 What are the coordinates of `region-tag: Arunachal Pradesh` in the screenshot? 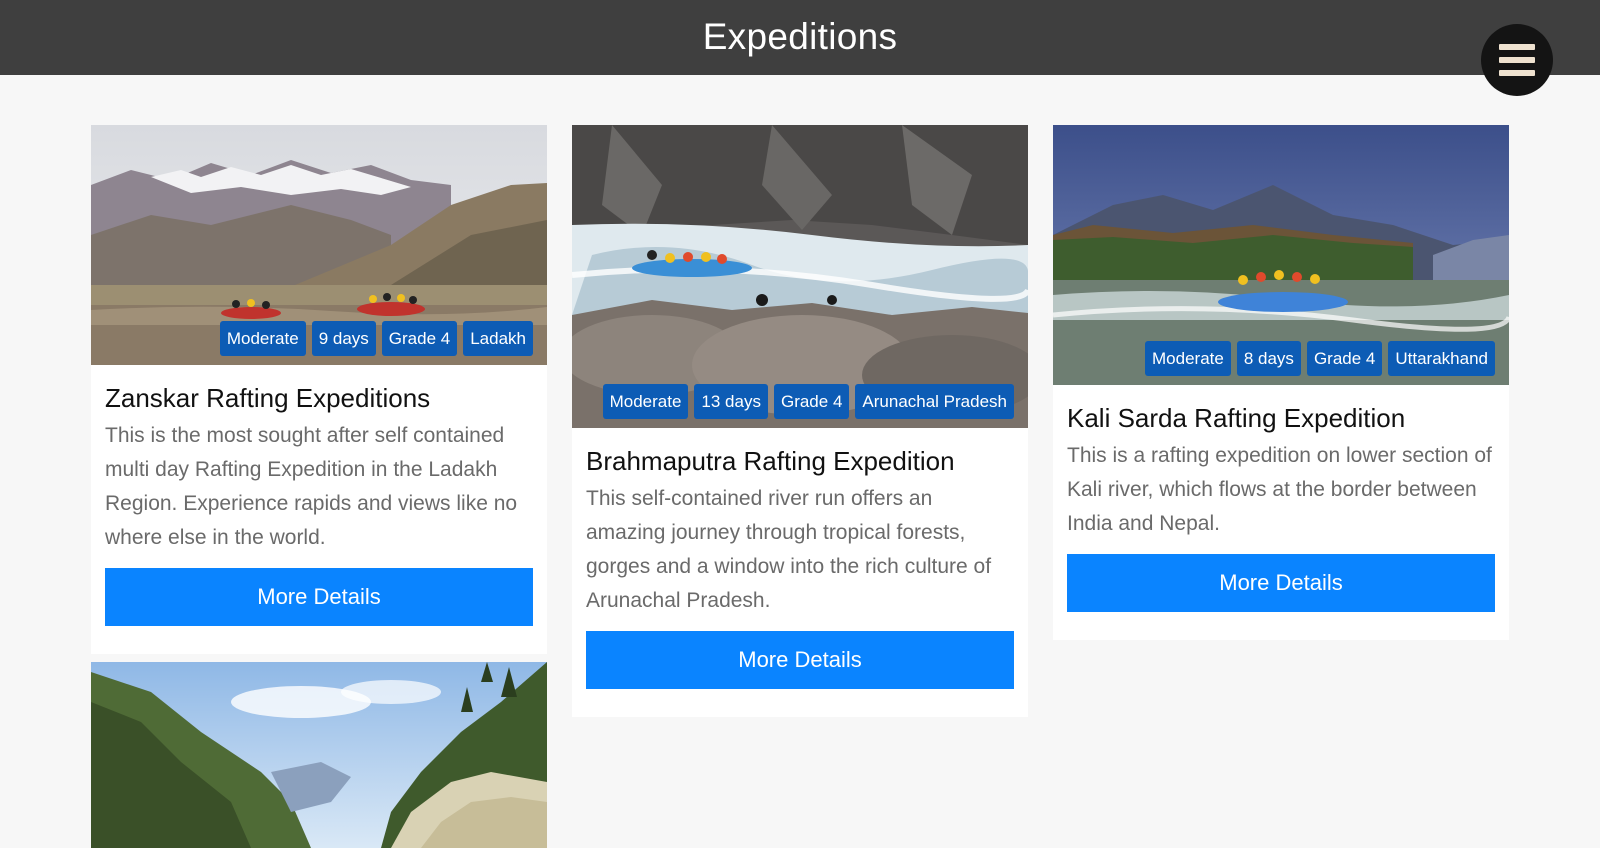 It's located at (934, 401).